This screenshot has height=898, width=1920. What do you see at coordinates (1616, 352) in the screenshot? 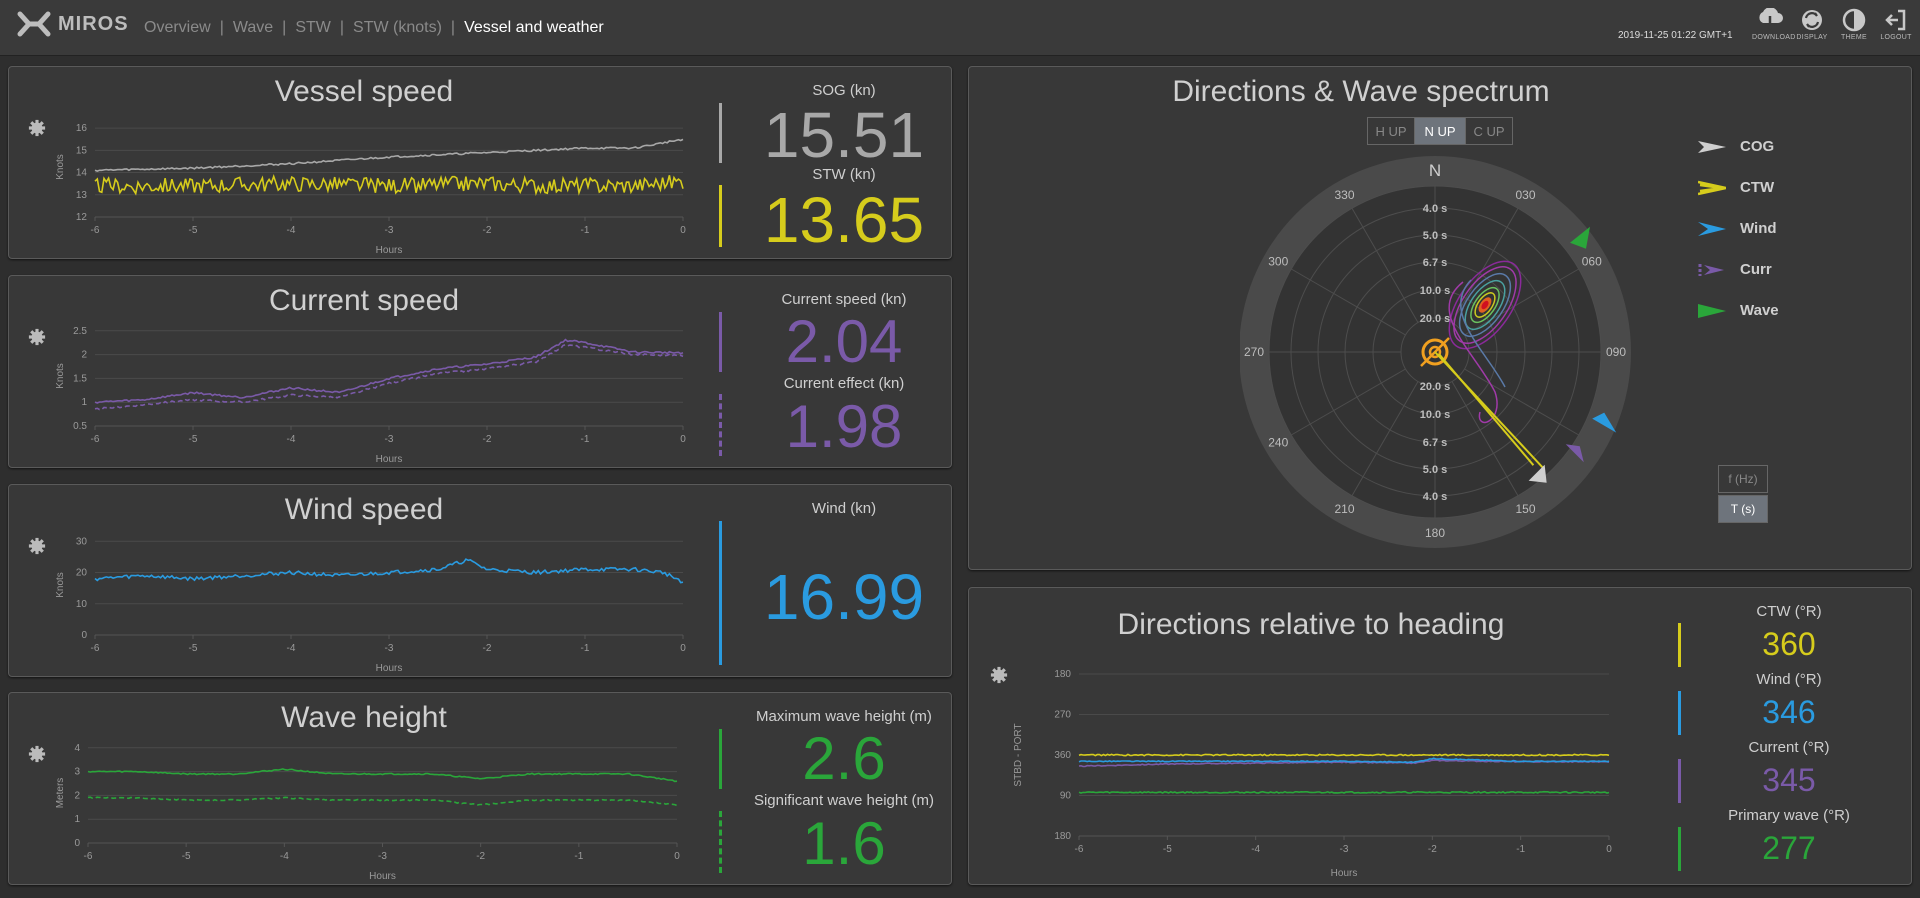
I see `bearing-label: 090` at bounding box center [1616, 352].